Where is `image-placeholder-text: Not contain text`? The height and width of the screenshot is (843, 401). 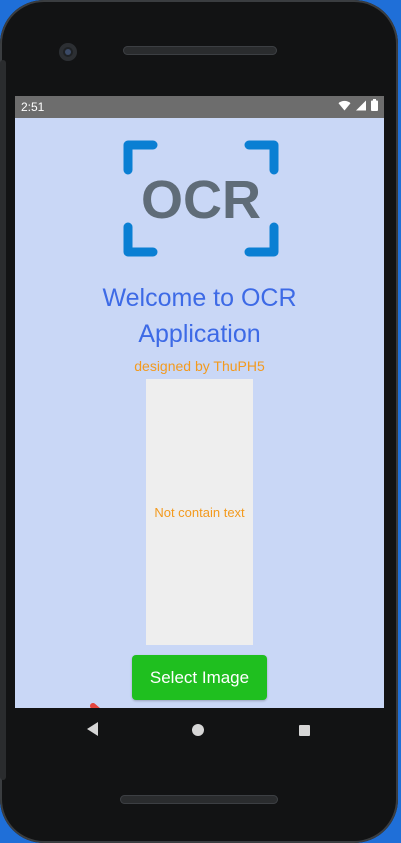 image-placeholder-text: Not contain text is located at coordinates (199, 512).